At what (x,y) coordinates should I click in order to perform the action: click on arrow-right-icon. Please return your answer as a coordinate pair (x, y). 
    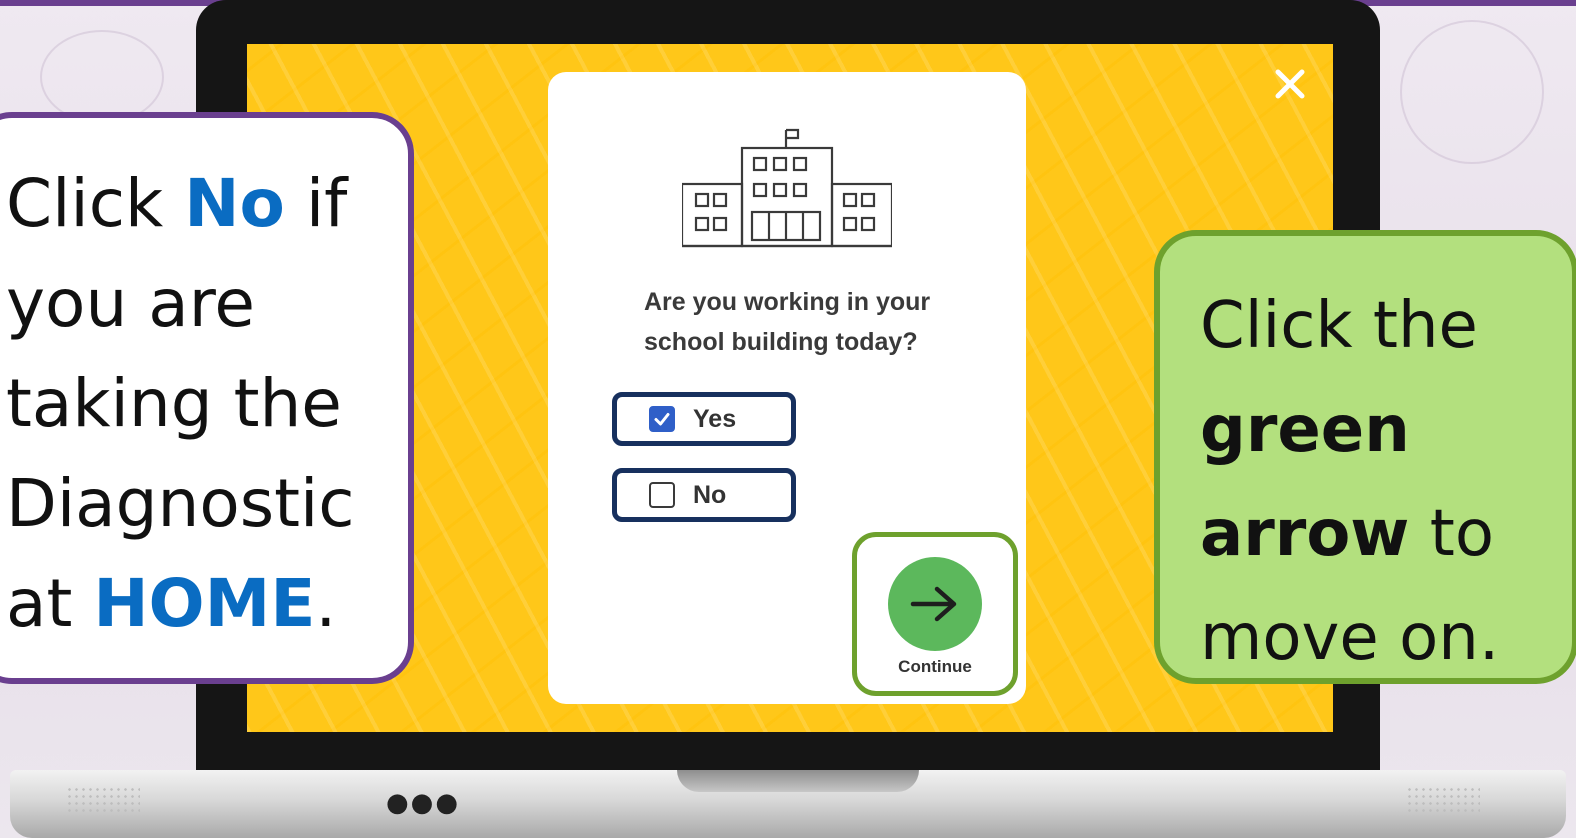
    Looking at the image, I should click on (933, 604).